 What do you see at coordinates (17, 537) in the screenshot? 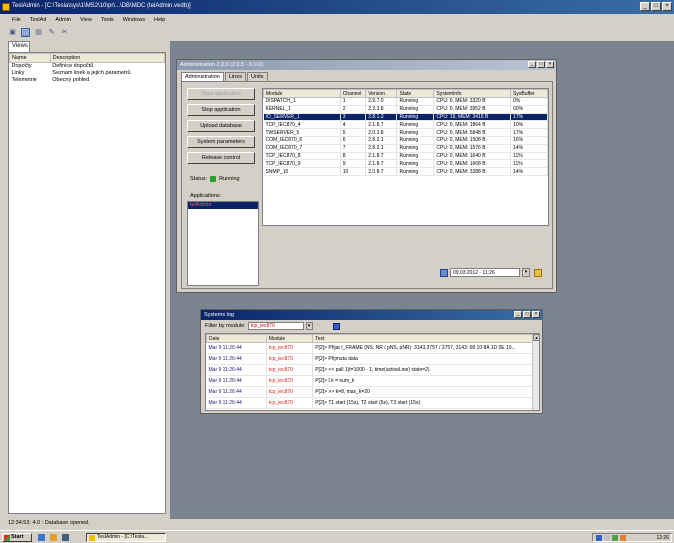
I see `start-button: Start` at bounding box center [17, 537].